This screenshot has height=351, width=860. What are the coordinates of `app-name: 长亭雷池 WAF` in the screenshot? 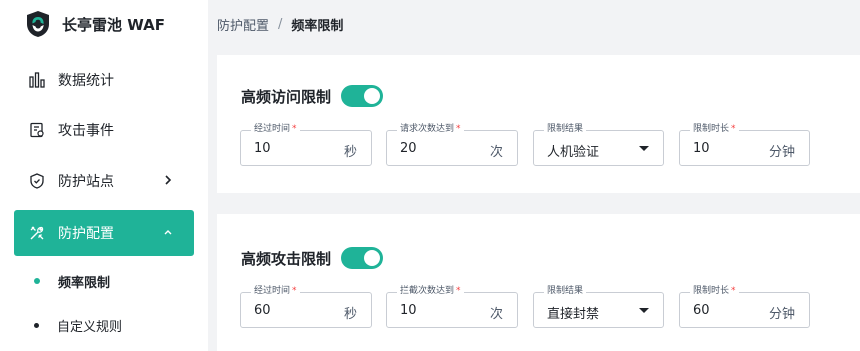 It's located at (113, 24).